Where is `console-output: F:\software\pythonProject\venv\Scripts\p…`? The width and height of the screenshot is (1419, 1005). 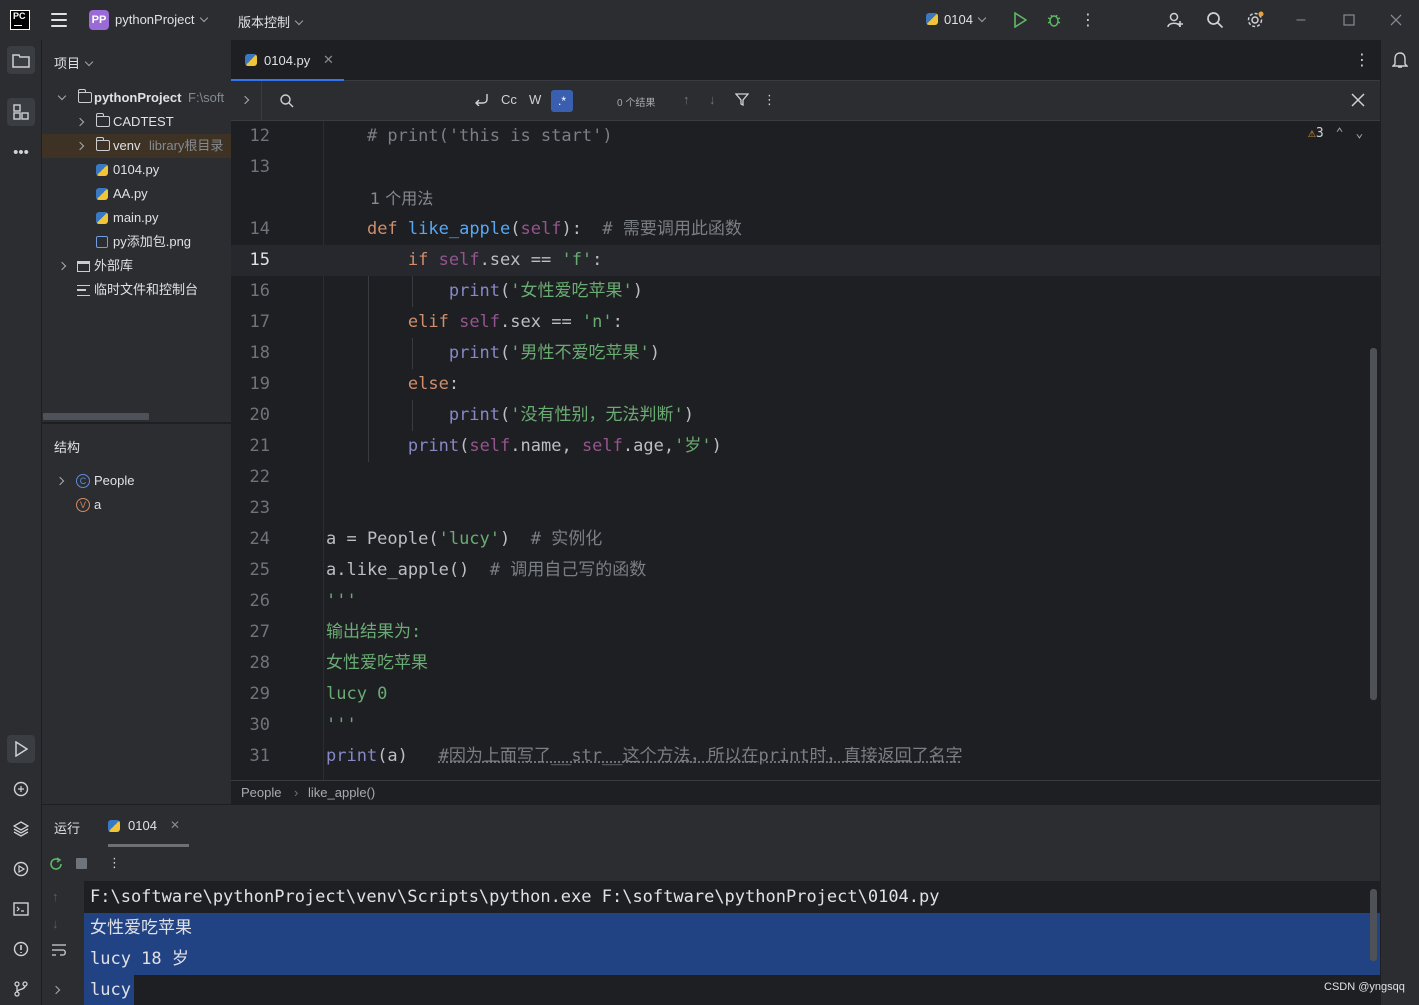 console-output: F:\software\pythonProject\venv\Scripts\p… is located at coordinates (732, 943).